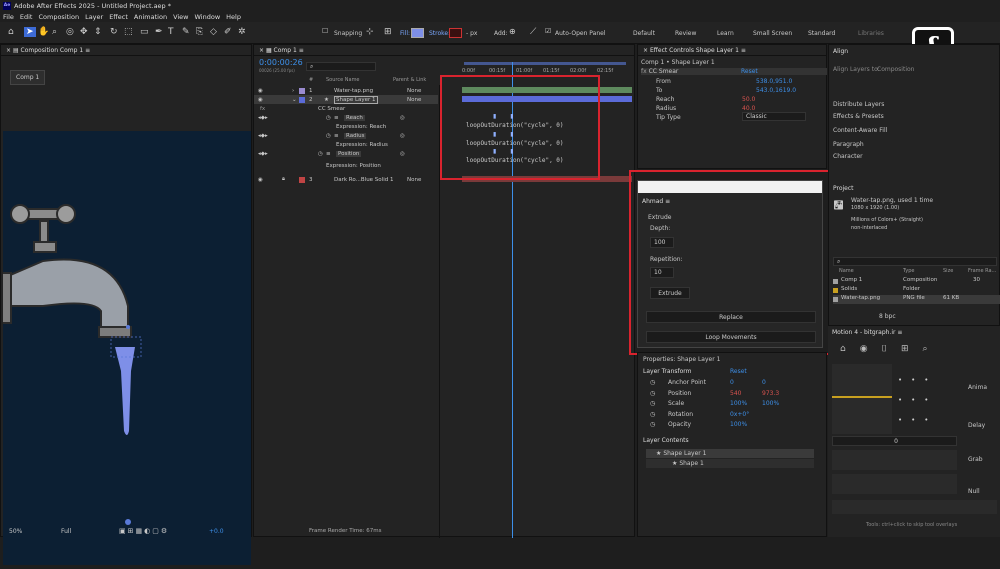 The width and height of the screenshot is (1000, 569). Describe the element at coordinates (281, 62) in the screenshot. I see `timecode: 0:00:00:26` at that location.